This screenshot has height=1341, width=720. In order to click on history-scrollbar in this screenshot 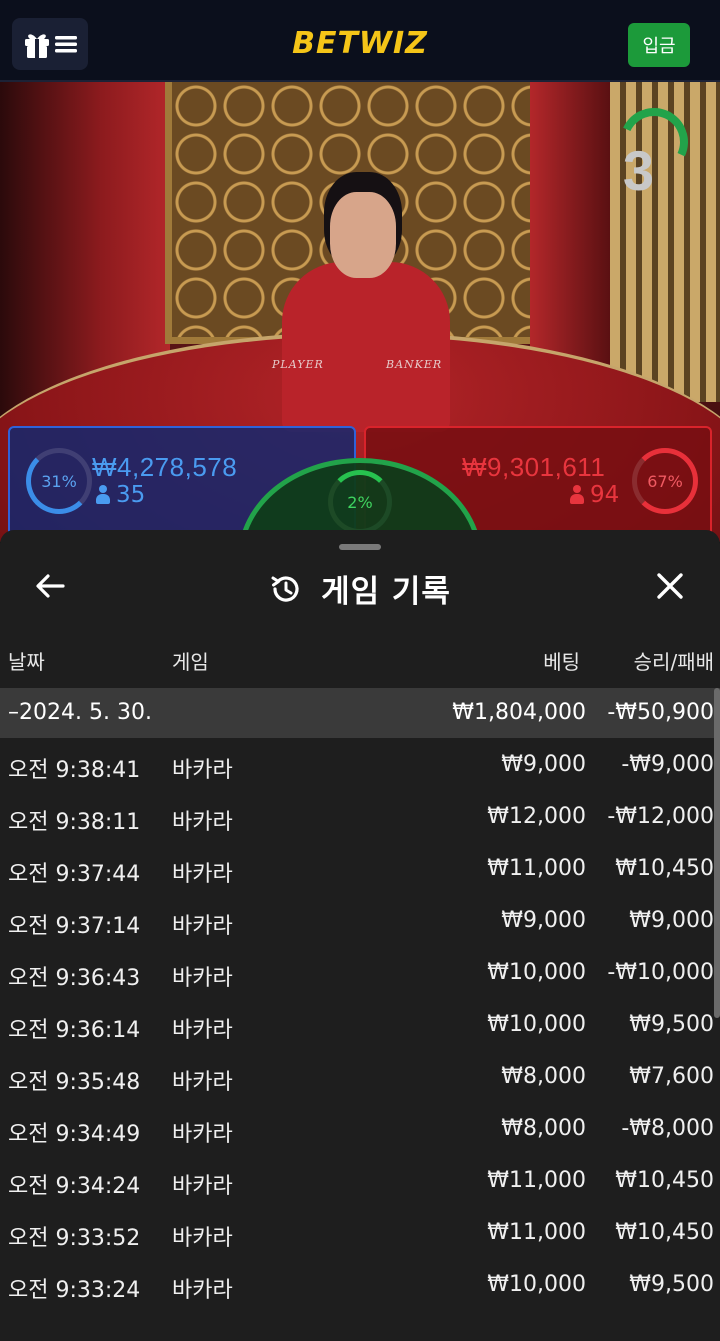, I will do `click(717, 853)`.